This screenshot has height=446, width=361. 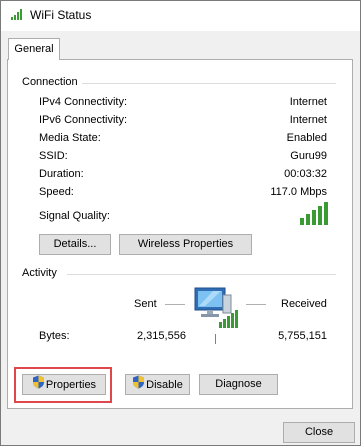 I want to click on sent-line, so click(x=175, y=304).